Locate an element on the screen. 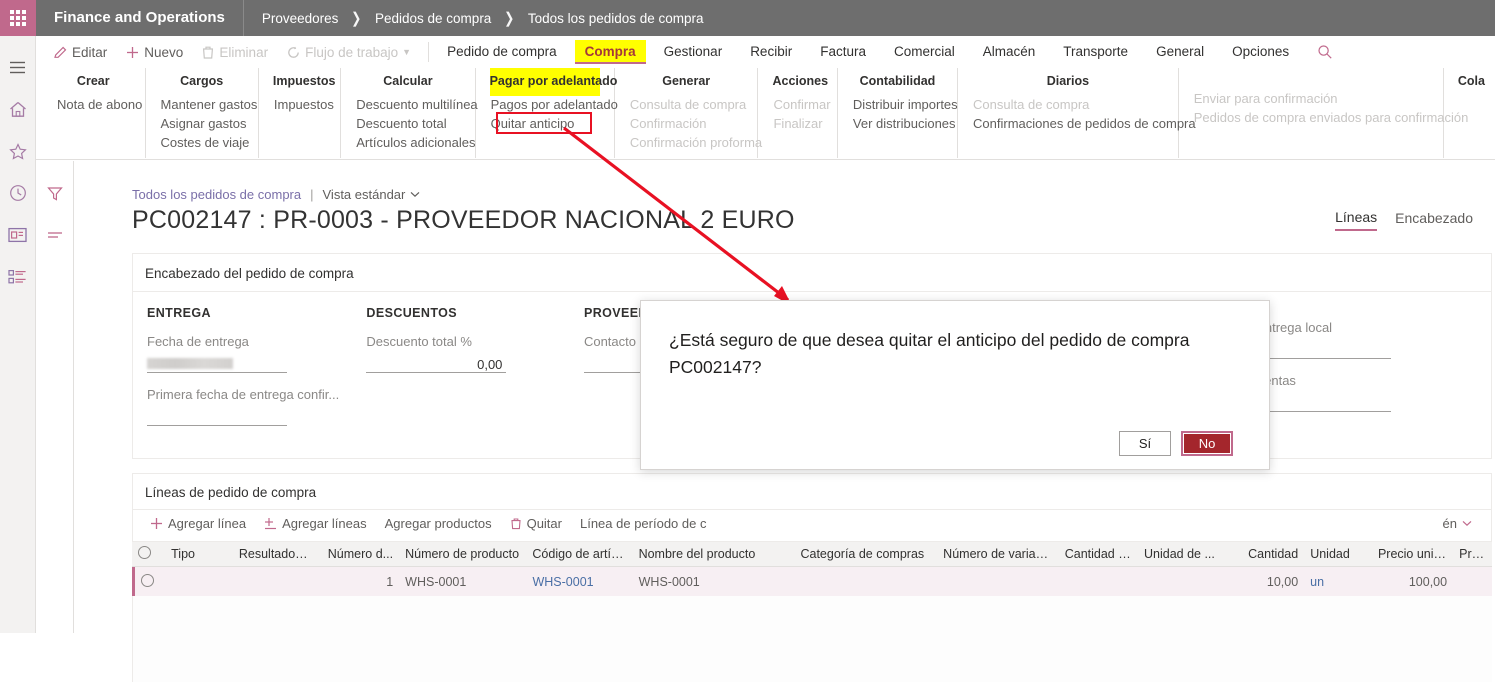  ribbon-item-confirmar: Confirmar is located at coordinates (802, 104).